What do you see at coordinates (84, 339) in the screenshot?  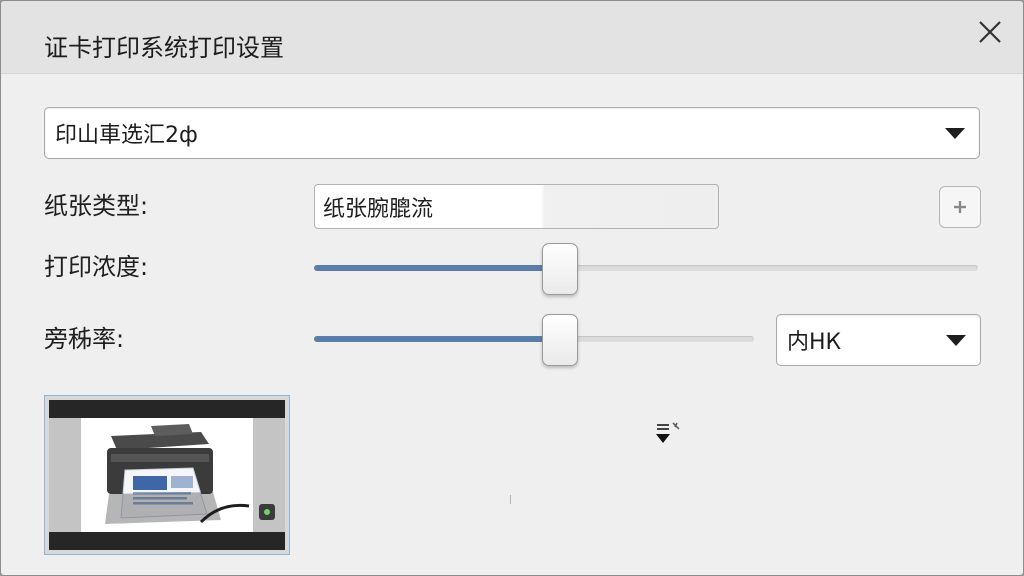 I see `resolution-label: 旁秭率:` at bounding box center [84, 339].